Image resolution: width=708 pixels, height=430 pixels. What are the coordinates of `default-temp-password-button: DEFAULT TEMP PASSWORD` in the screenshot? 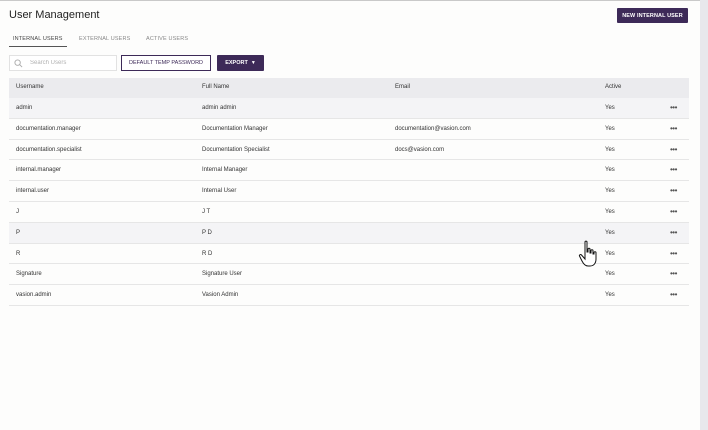 It's located at (166, 63).